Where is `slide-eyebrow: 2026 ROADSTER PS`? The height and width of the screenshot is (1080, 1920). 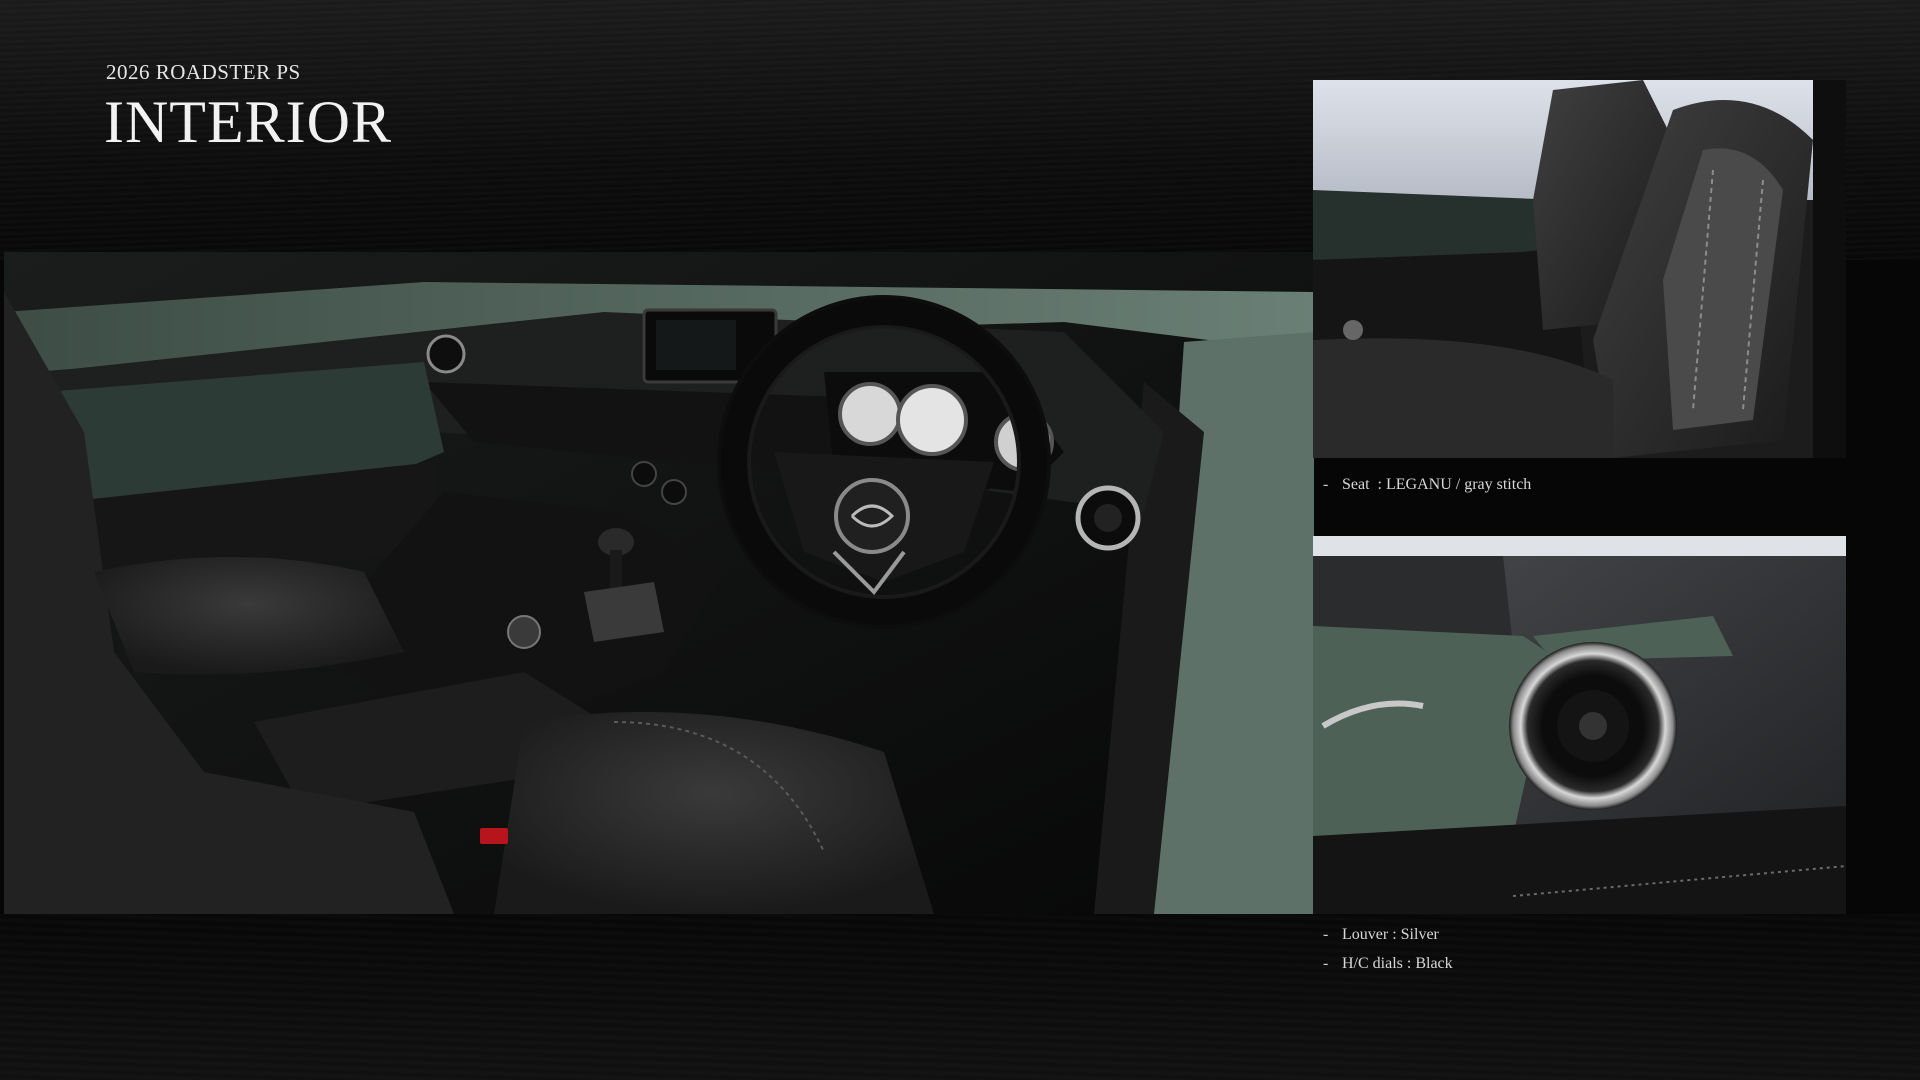 slide-eyebrow: 2026 ROADSTER PS is located at coordinates (203, 72).